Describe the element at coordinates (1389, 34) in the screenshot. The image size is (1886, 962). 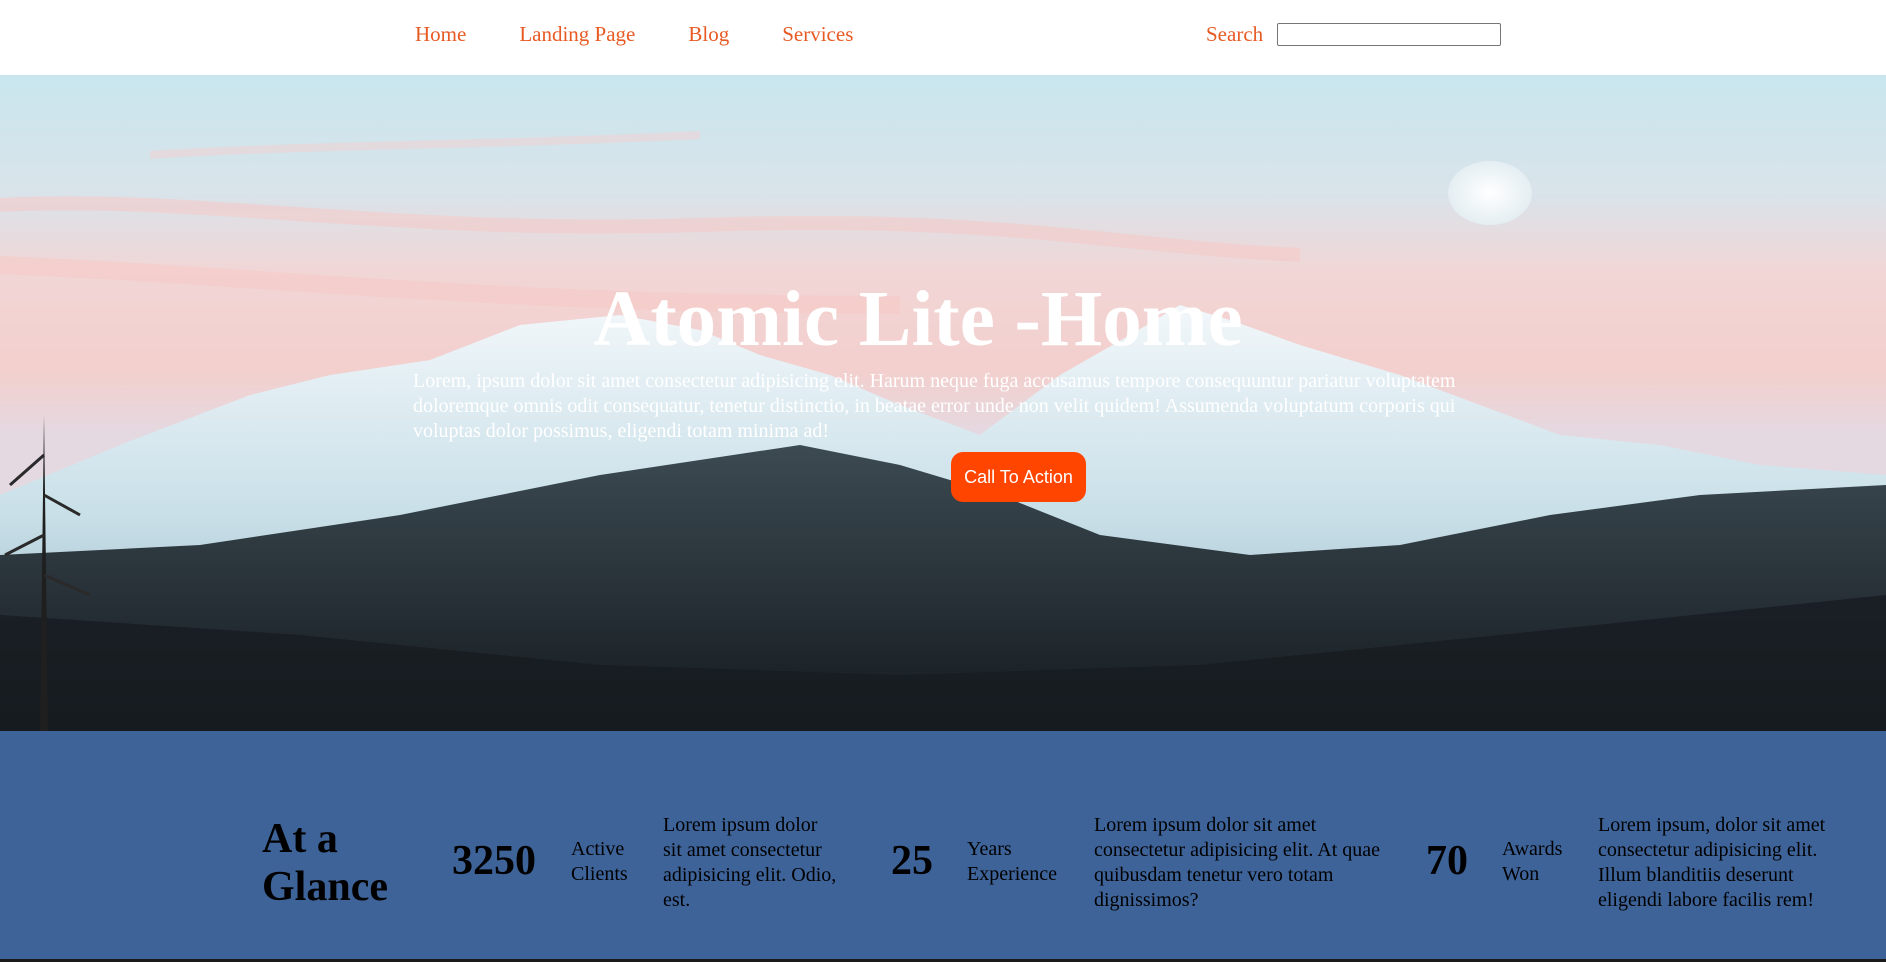
I see `search-input` at that location.